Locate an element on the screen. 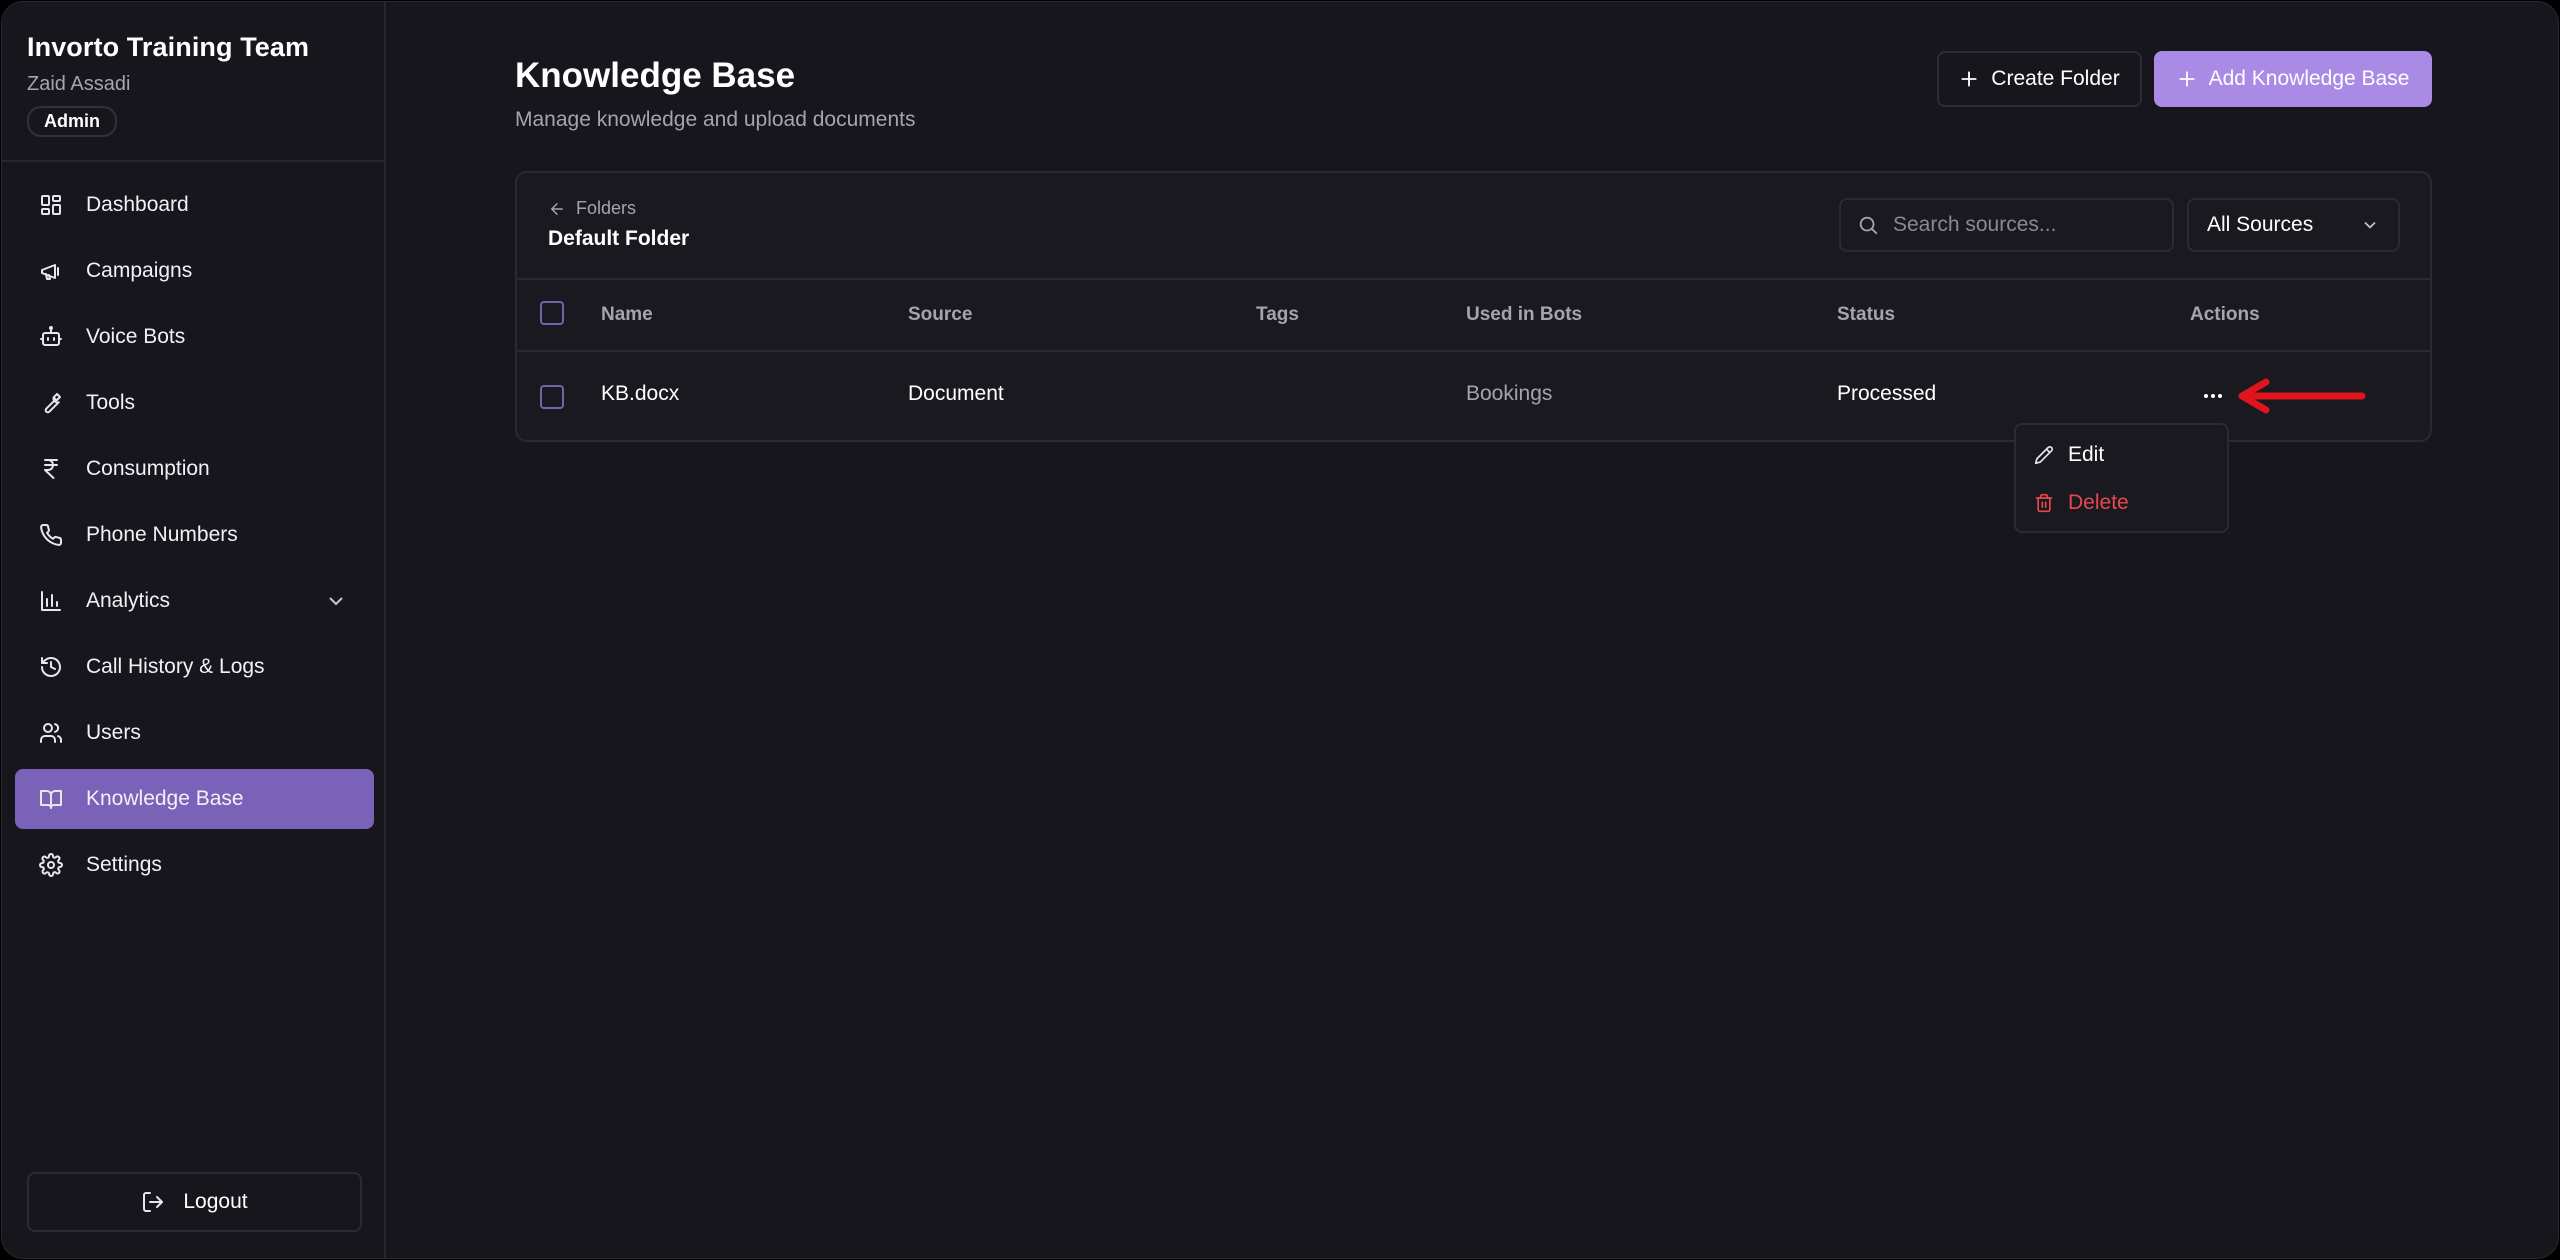 This screenshot has width=2560, height=1260. row-checkbox is located at coordinates (552, 397).